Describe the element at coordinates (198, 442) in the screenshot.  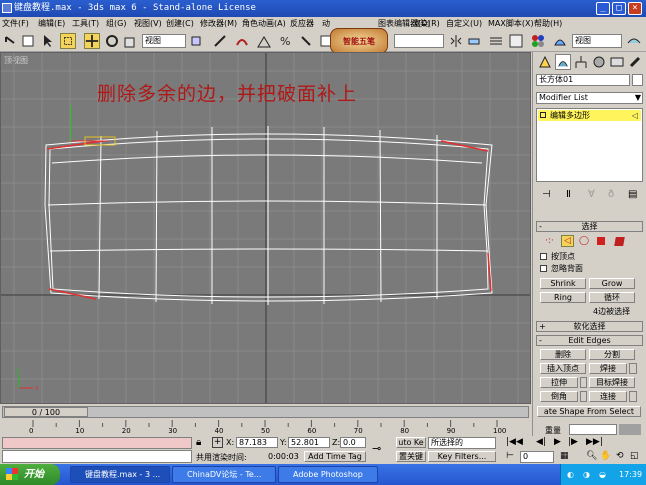
I see `lock-selection-icon: 🔒︎` at that location.